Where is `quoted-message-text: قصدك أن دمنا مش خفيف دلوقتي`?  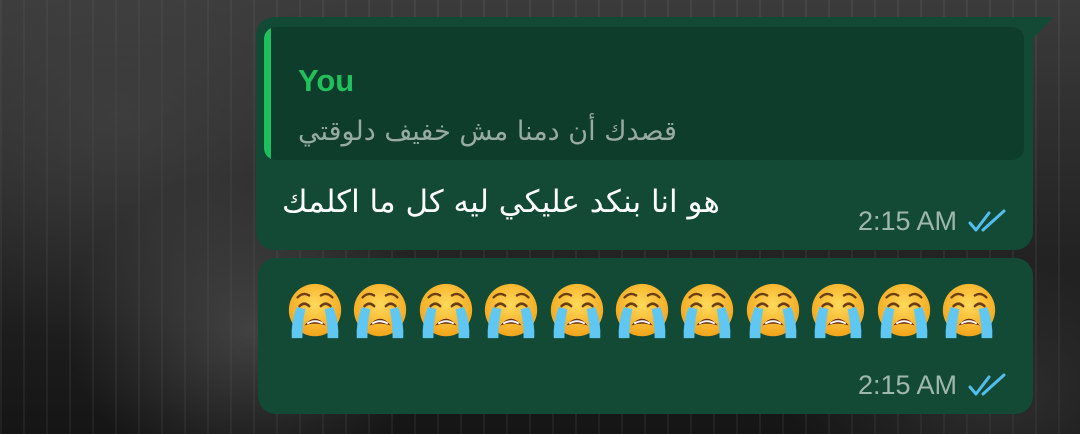
quoted-message-text: قصدك أن دمنا مش خفيف دلوقتي is located at coordinates (487, 131).